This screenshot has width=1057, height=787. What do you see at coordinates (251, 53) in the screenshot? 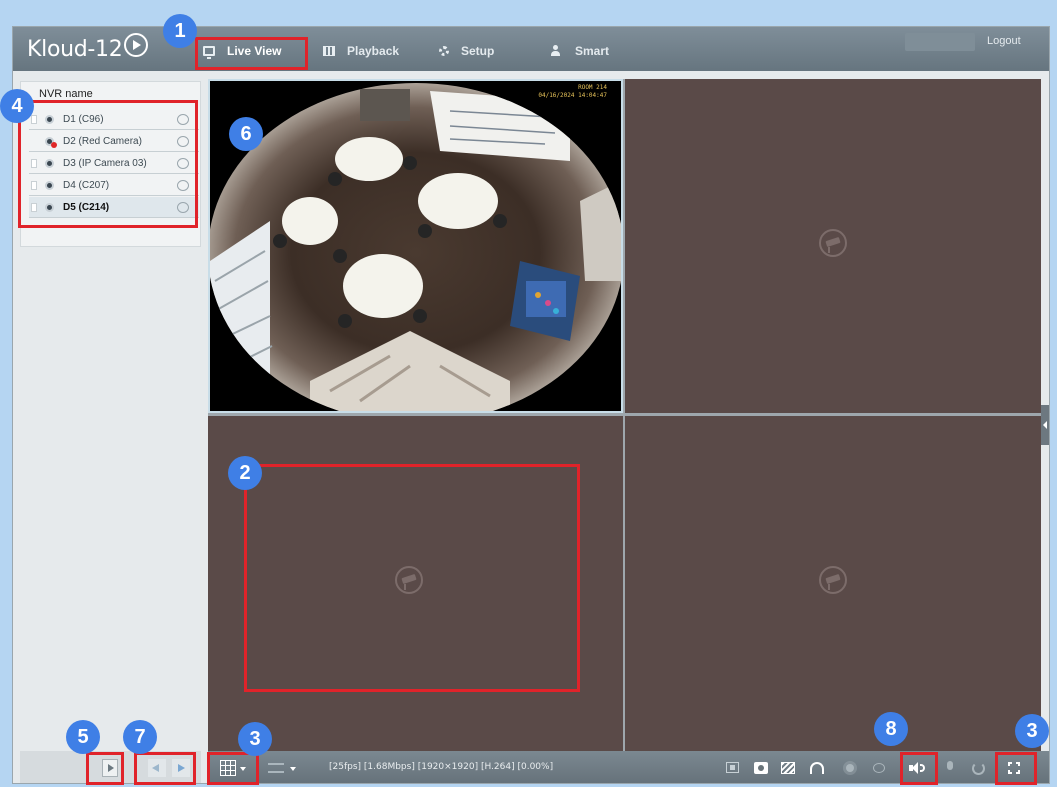
I see `highlight-live-view` at bounding box center [251, 53].